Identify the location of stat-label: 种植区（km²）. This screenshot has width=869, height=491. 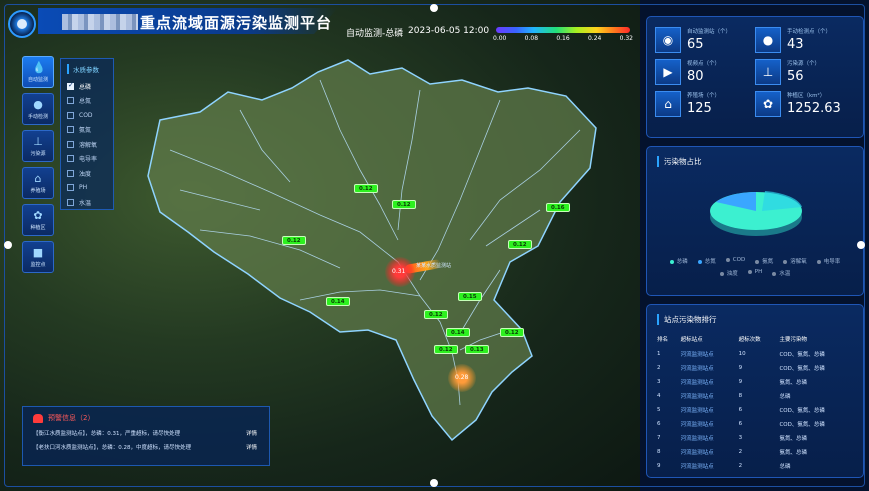
(806, 96).